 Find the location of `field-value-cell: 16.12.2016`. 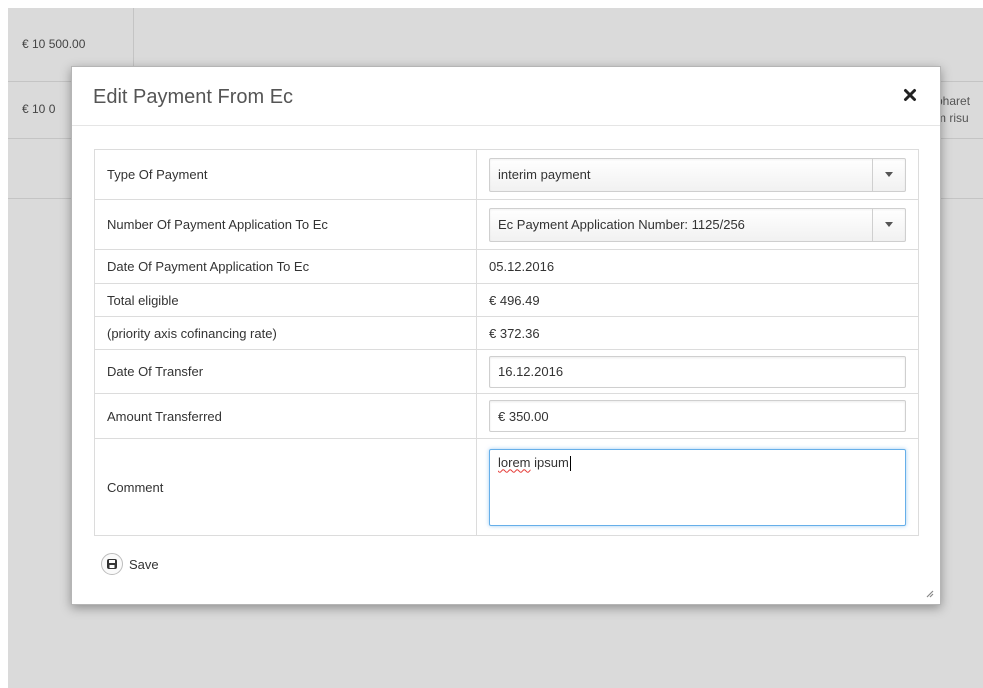

field-value-cell: 16.12.2016 is located at coordinates (697, 371).